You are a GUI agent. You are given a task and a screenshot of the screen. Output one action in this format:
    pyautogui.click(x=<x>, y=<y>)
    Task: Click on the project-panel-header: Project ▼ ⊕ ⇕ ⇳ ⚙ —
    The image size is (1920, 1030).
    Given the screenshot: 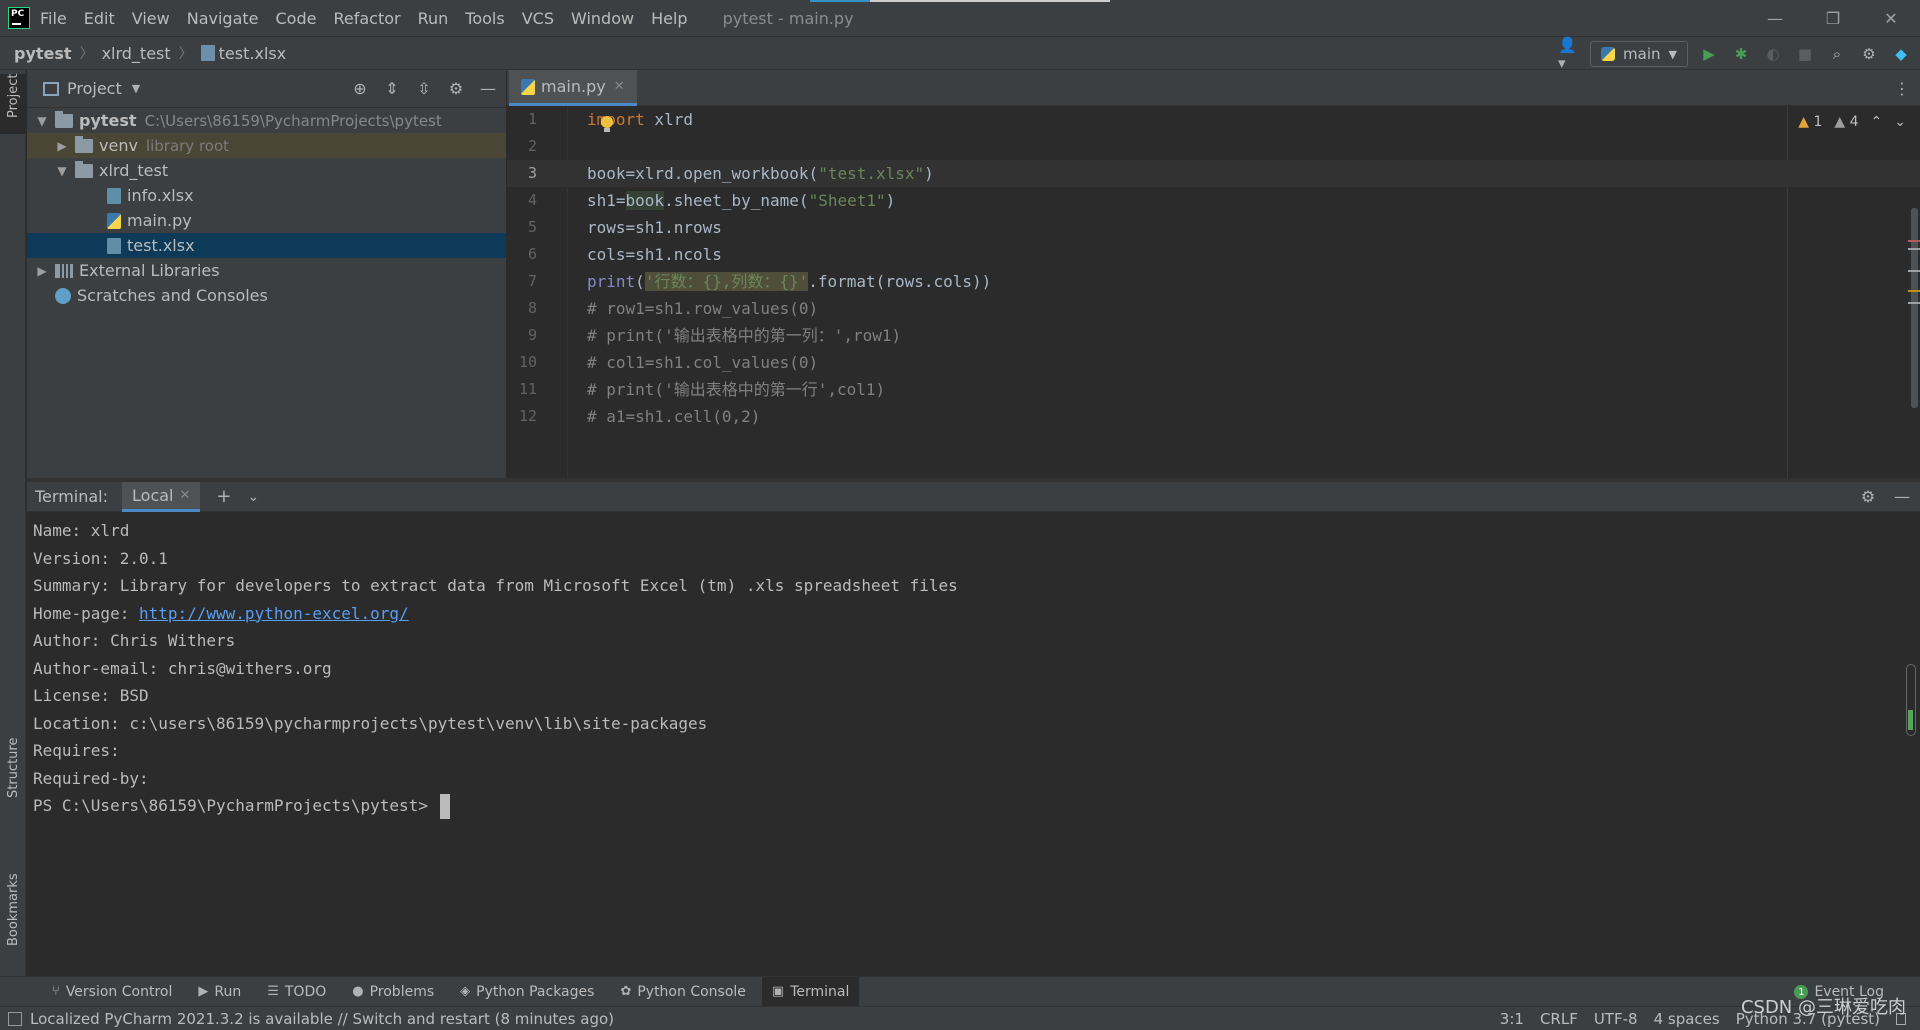 What is the action you would take?
    pyautogui.click(x=266, y=89)
    